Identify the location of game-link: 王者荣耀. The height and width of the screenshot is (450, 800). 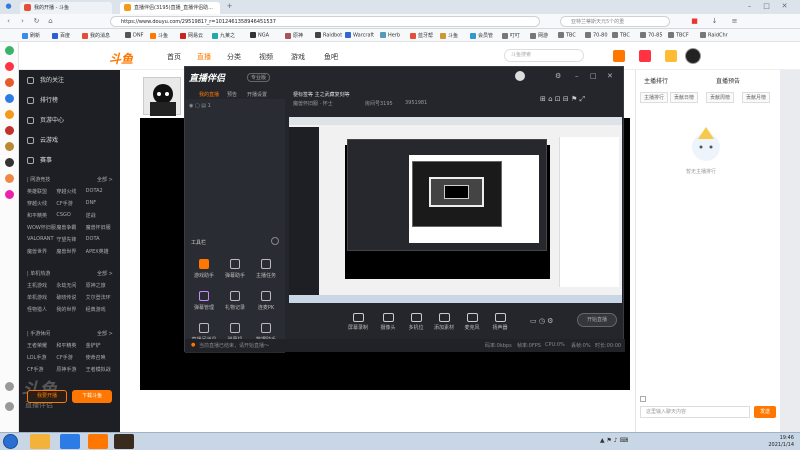
(41, 345).